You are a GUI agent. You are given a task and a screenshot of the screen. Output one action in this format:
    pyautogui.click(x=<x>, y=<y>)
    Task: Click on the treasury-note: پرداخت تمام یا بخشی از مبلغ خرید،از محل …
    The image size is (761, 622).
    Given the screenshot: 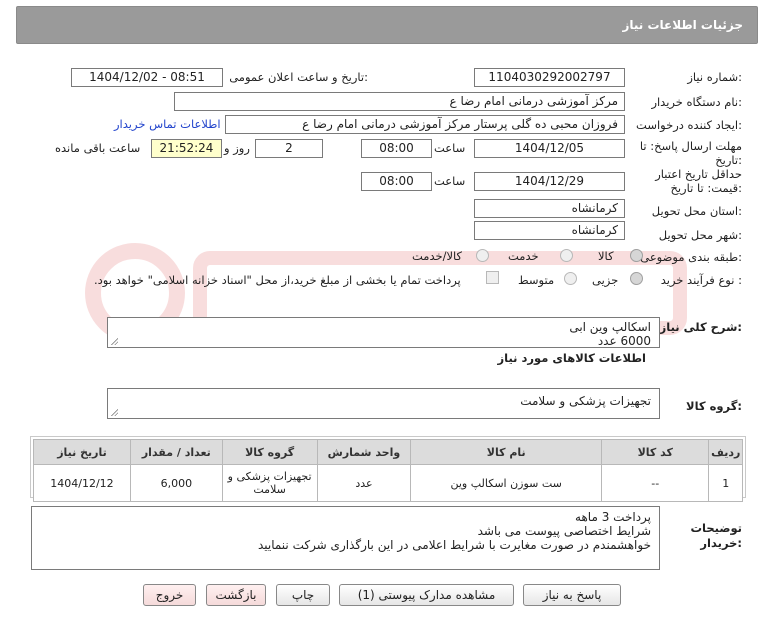 What is the action you would take?
    pyautogui.click(x=277, y=280)
    